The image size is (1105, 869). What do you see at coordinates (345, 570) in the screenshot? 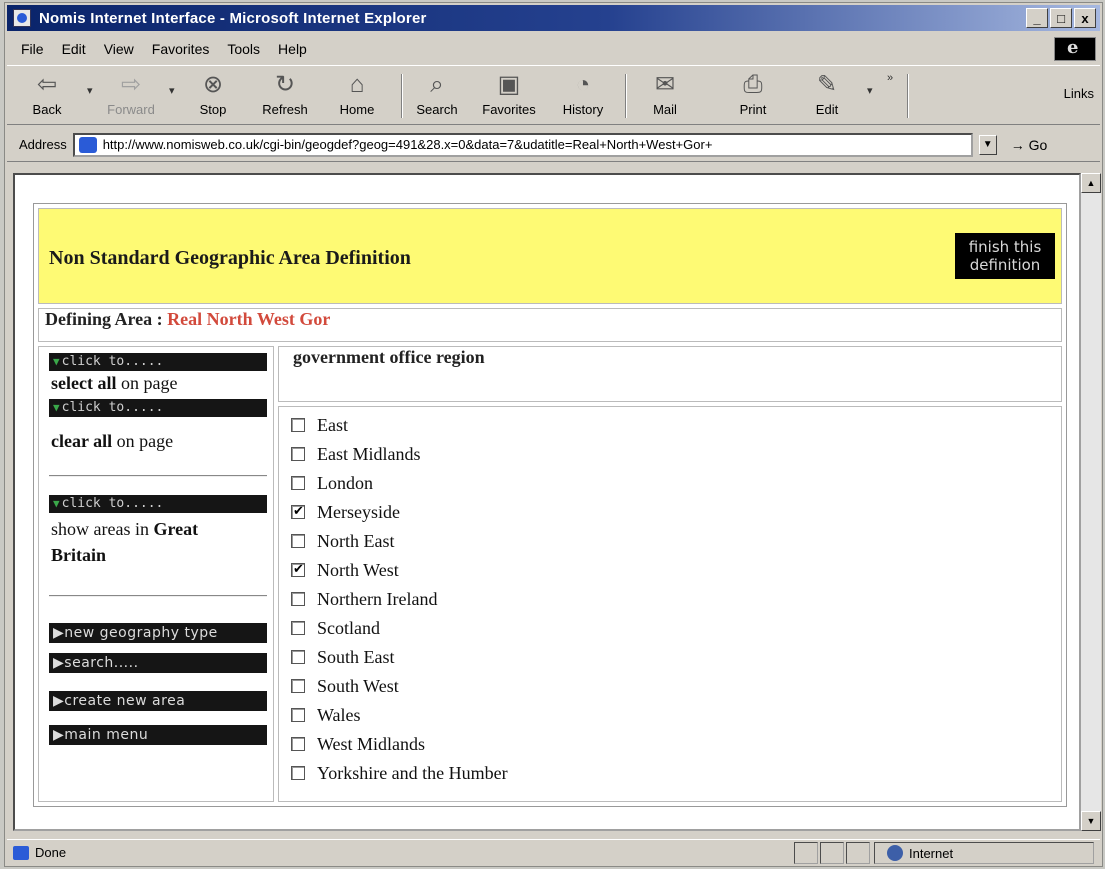
I see `region-row: North West` at bounding box center [345, 570].